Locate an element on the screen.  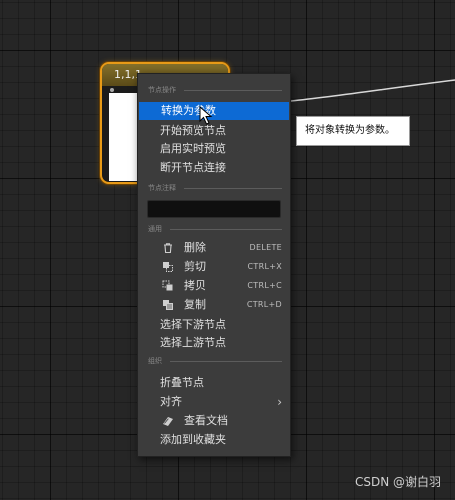
node-comment-input is located at coordinates (214, 209).